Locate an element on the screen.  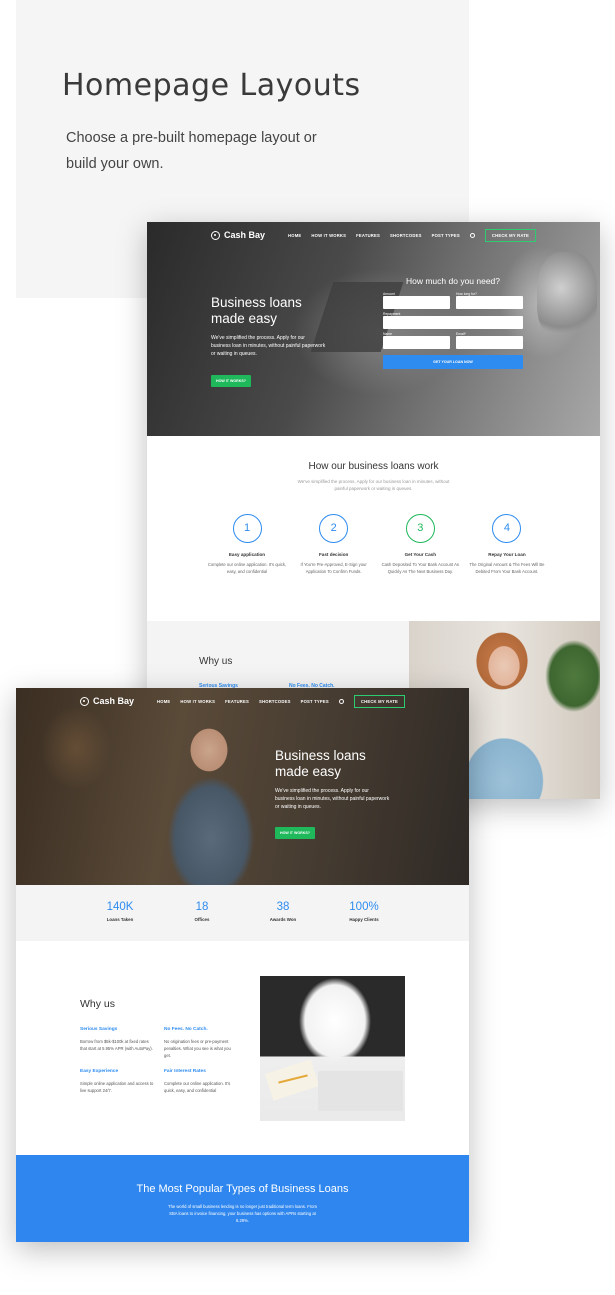
stat-label: Offices is located at coordinates (202, 919).